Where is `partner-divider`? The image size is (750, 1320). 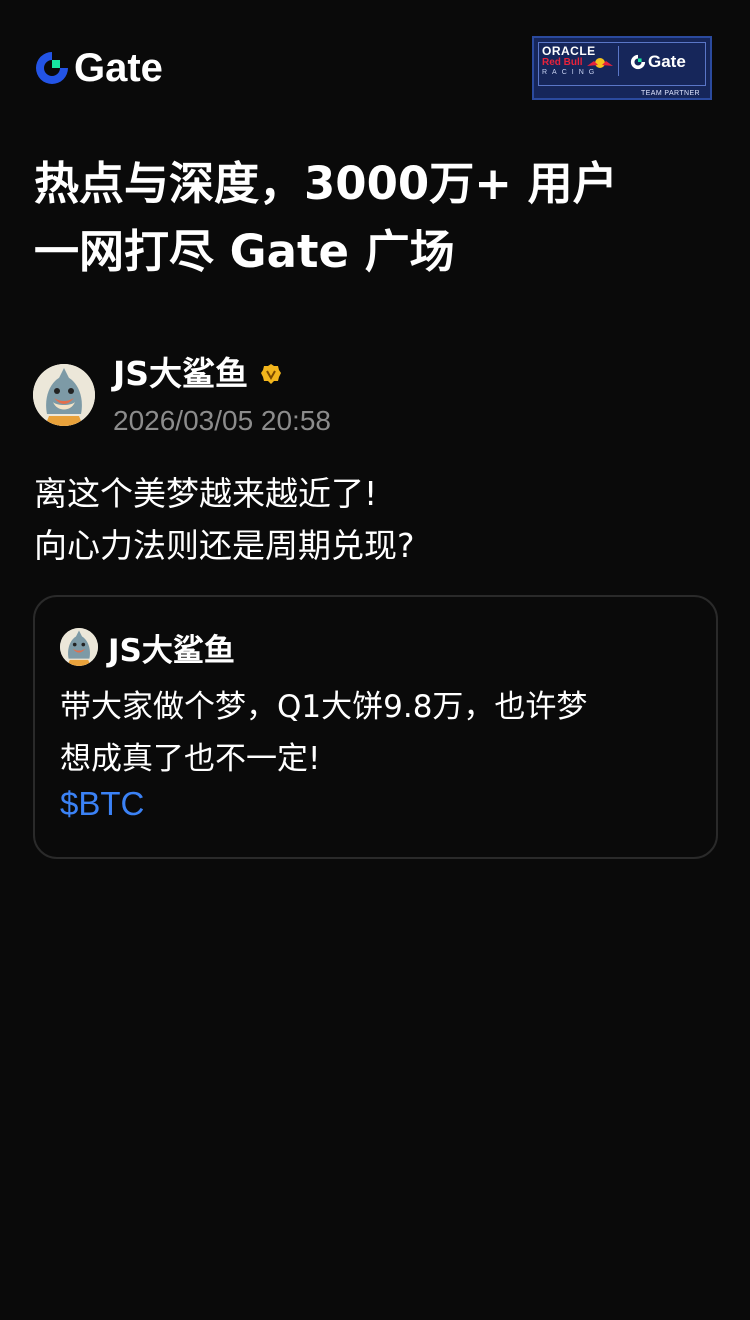
partner-divider is located at coordinates (618, 61).